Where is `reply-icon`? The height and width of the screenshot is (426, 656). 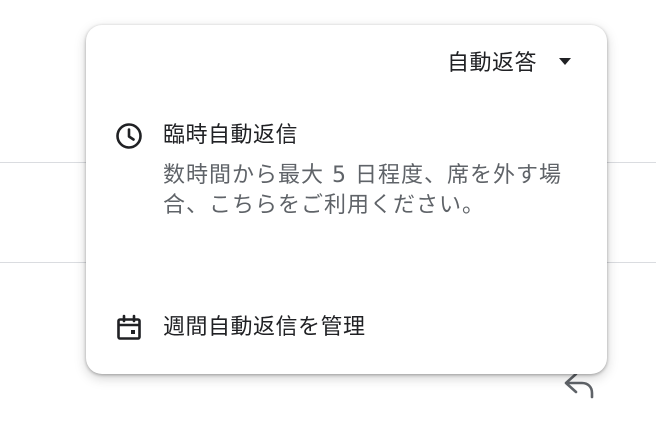 reply-icon is located at coordinates (579, 385).